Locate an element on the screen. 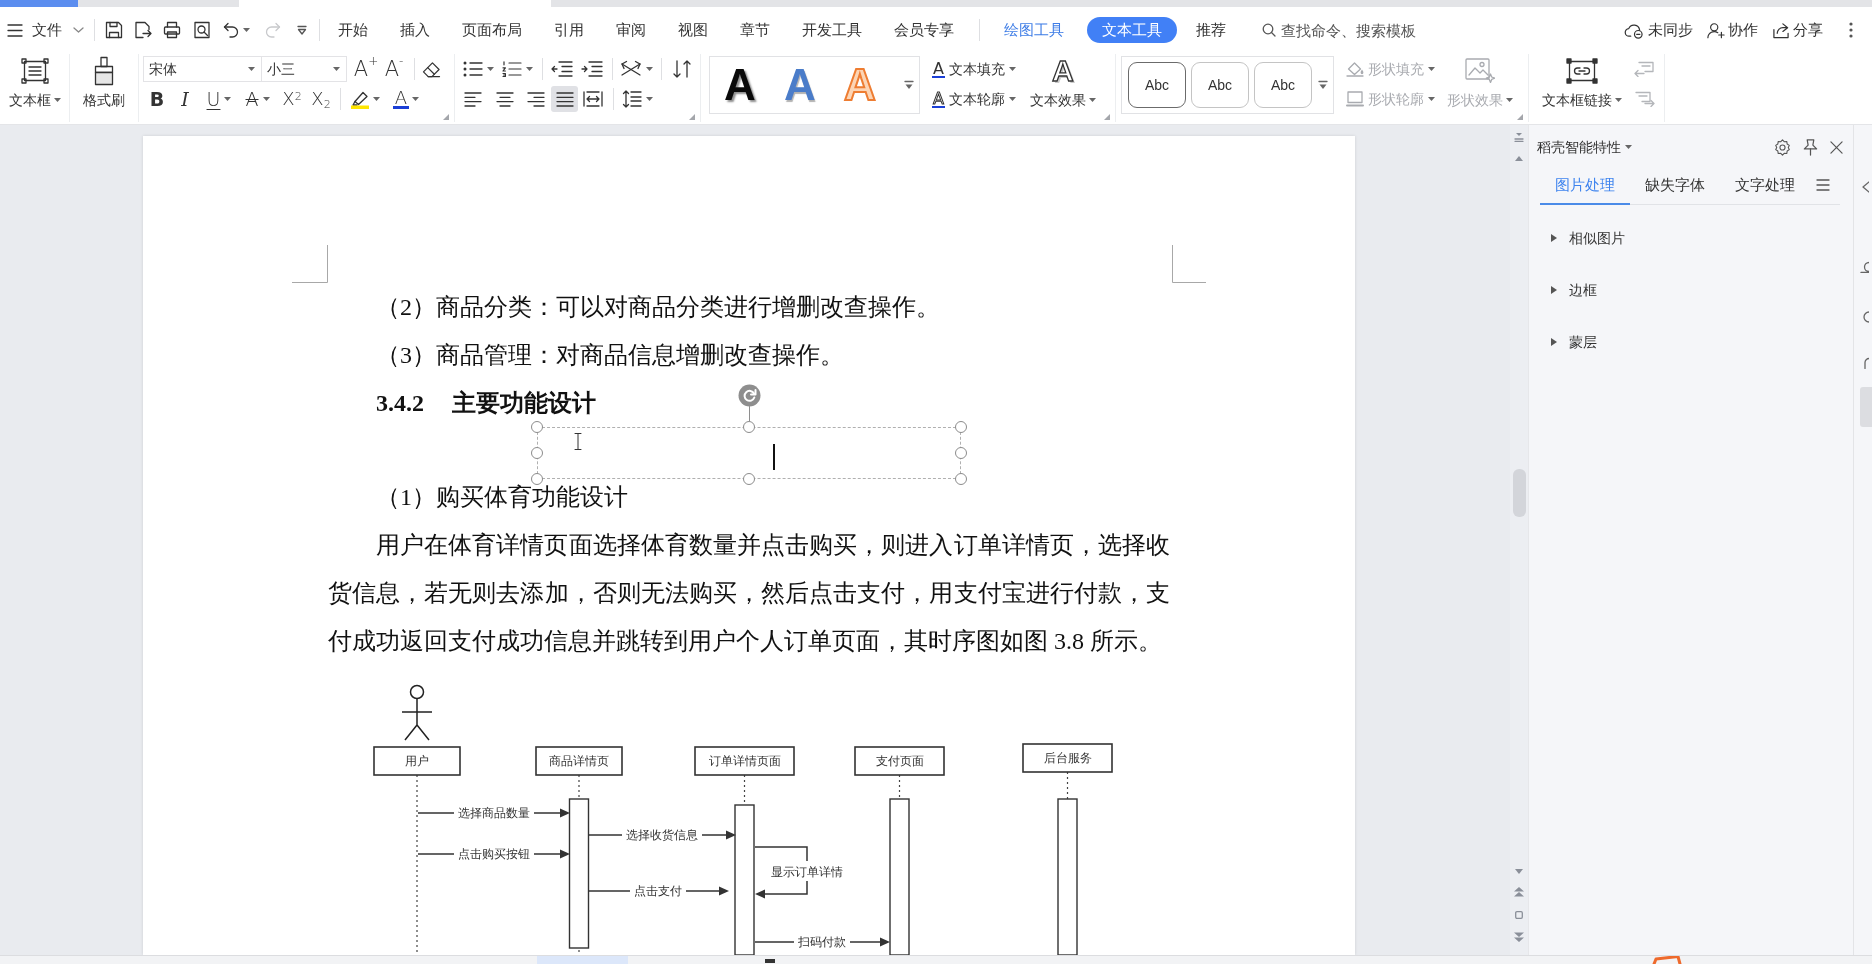 The height and width of the screenshot is (964, 1872). undo-button is located at coordinates (236, 30).